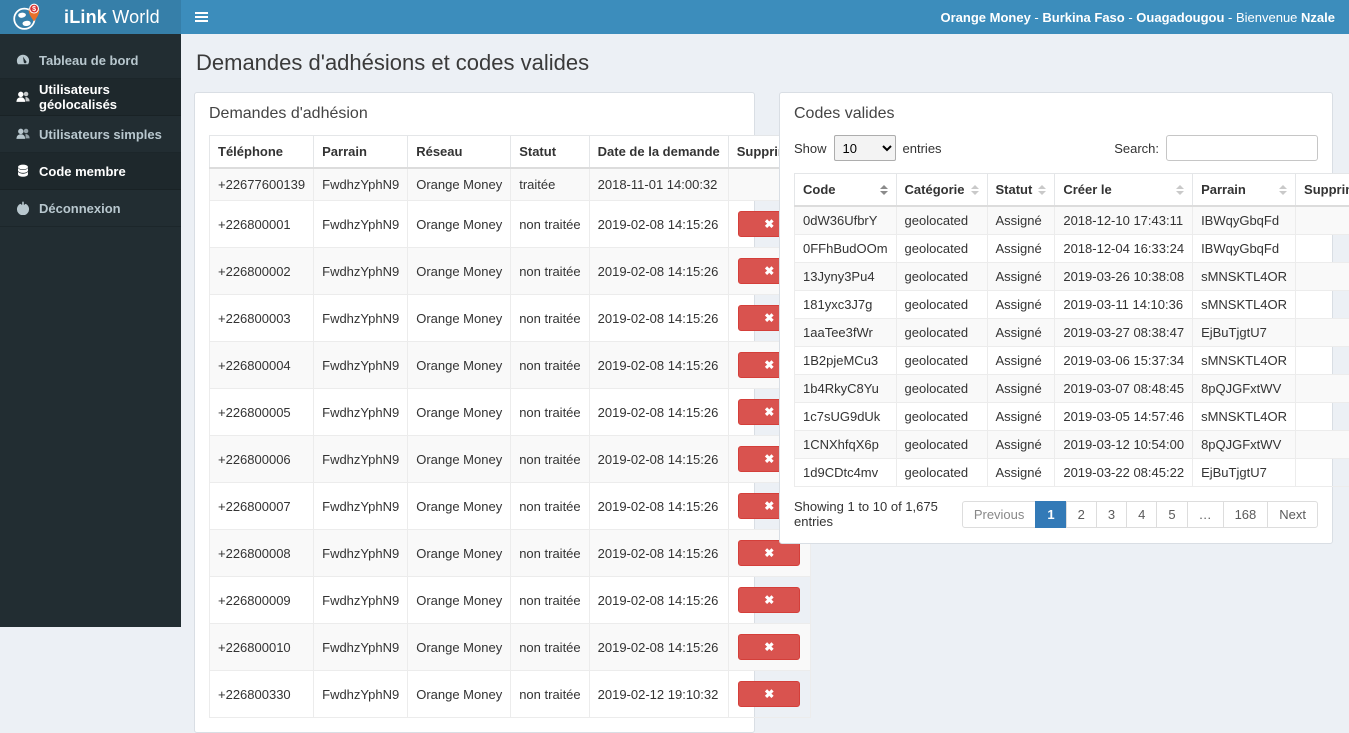 This screenshot has height=733, width=1349. Describe the element at coordinates (90, 134) in the screenshot. I see `sidebar-item-utilisateurs-simples: Utilisateurs simples` at that location.